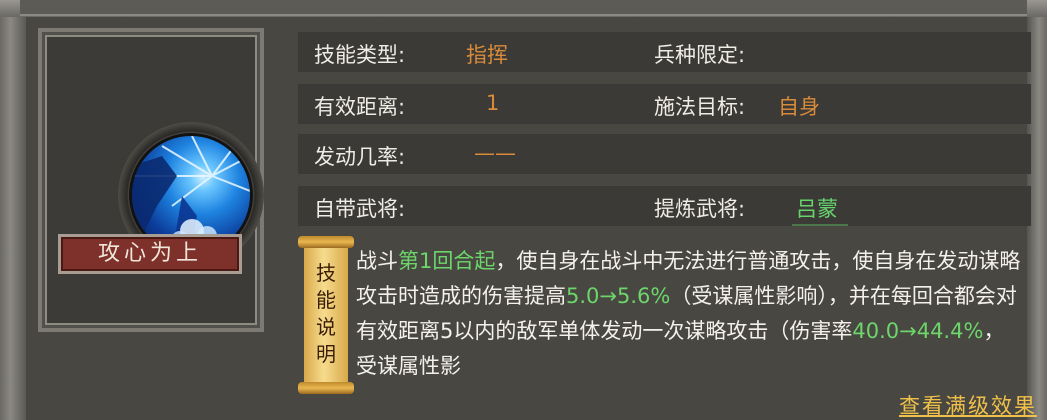 This screenshot has height=420, width=1047. I want to click on target-label: 施法目标:, so click(700, 107).